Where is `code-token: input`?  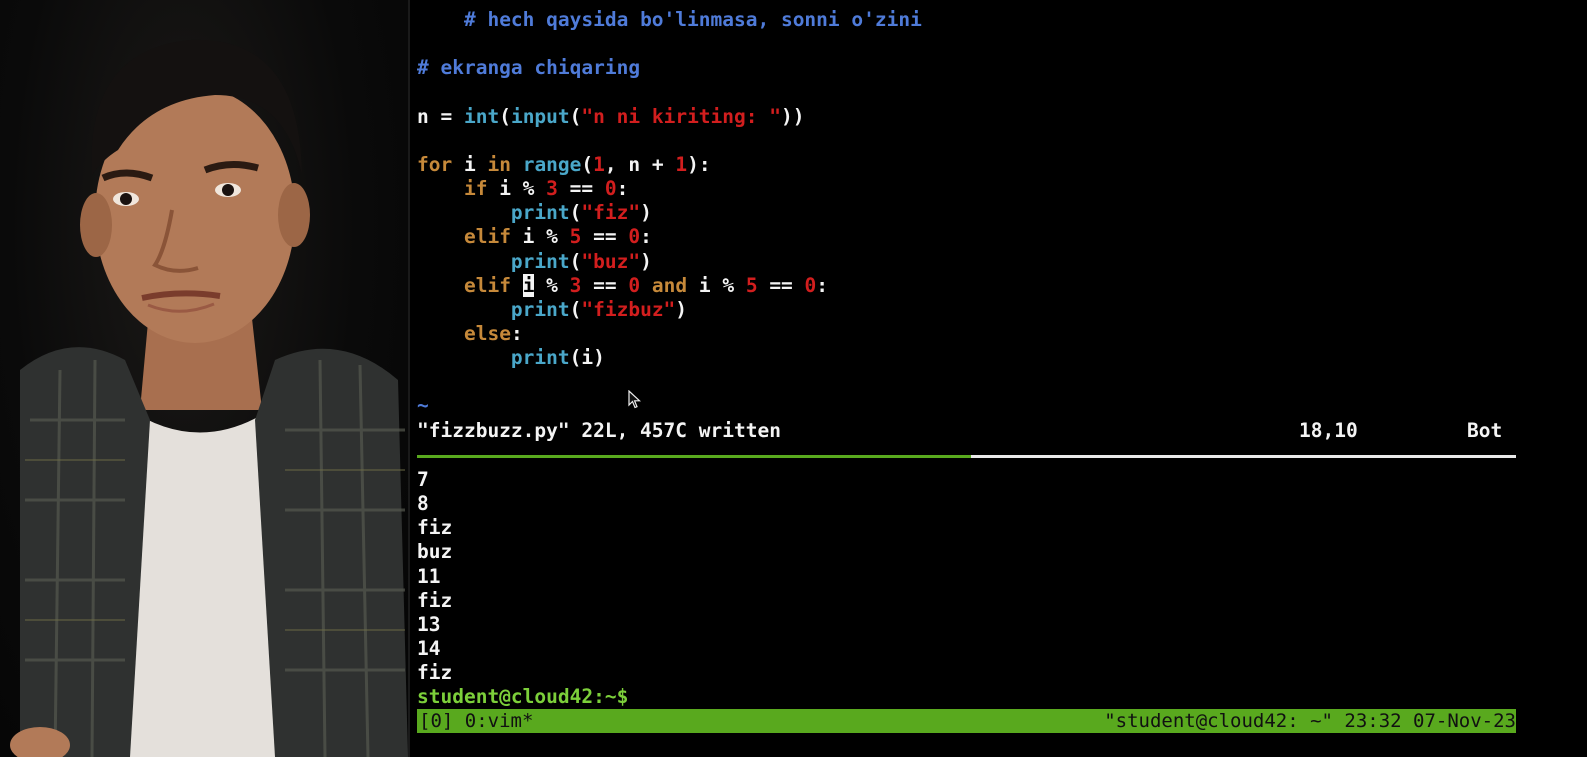 code-token: input is located at coordinates (540, 116).